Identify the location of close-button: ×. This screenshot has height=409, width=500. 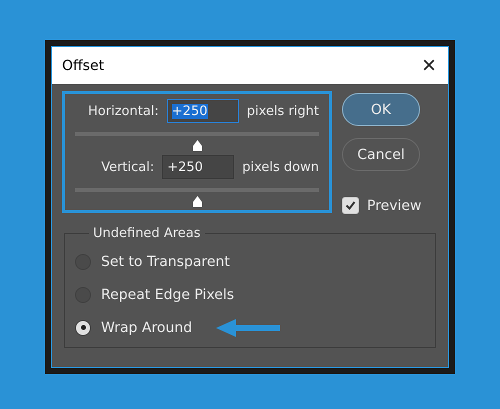
(429, 66).